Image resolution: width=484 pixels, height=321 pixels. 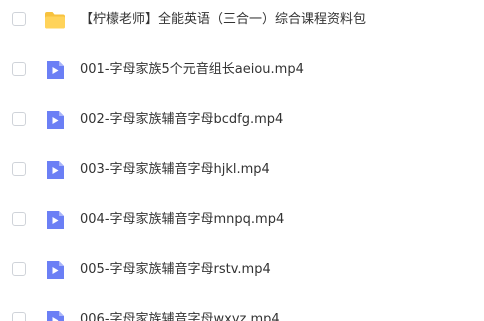 What do you see at coordinates (182, 220) in the screenshot?
I see `file-name: 004-字母家族辅音字母mnpq.mp4` at bounding box center [182, 220].